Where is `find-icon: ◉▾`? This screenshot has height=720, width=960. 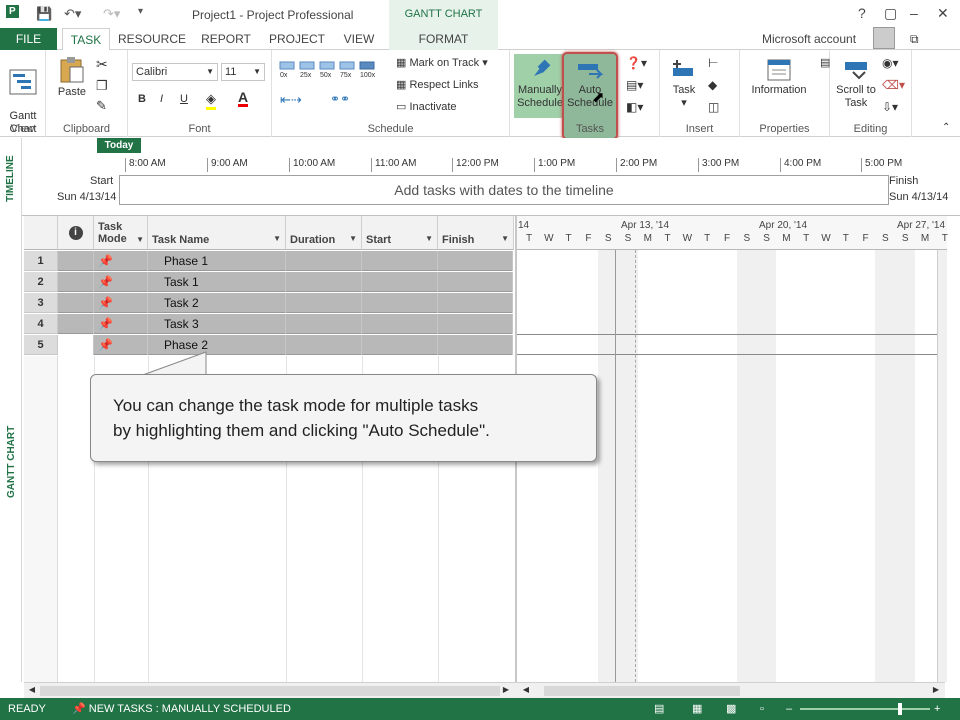 find-icon: ◉▾ is located at coordinates (890, 63).